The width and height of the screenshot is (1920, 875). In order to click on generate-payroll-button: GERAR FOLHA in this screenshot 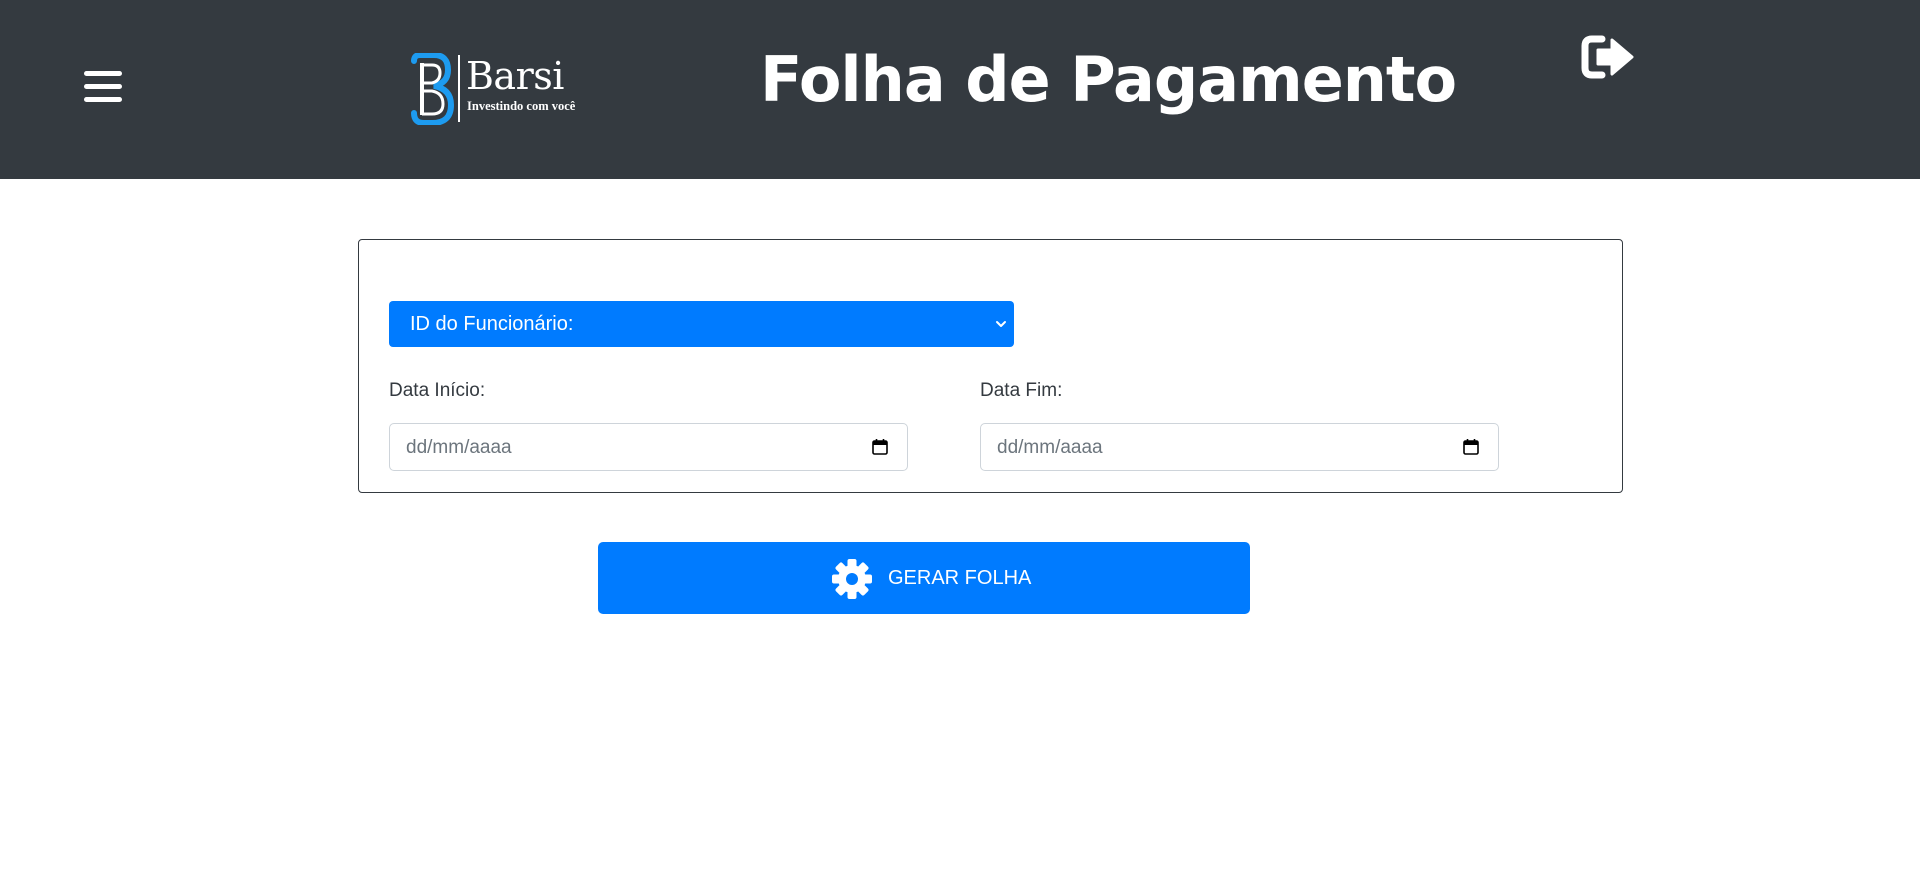, I will do `click(924, 578)`.